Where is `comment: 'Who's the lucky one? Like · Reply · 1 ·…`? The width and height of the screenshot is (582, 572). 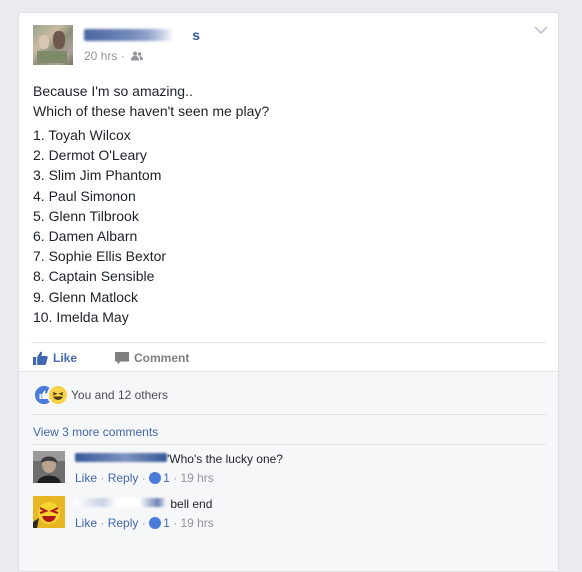
comment: 'Who's the lucky one? Like · Reply · 1 ·… is located at coordinates (283, 471).